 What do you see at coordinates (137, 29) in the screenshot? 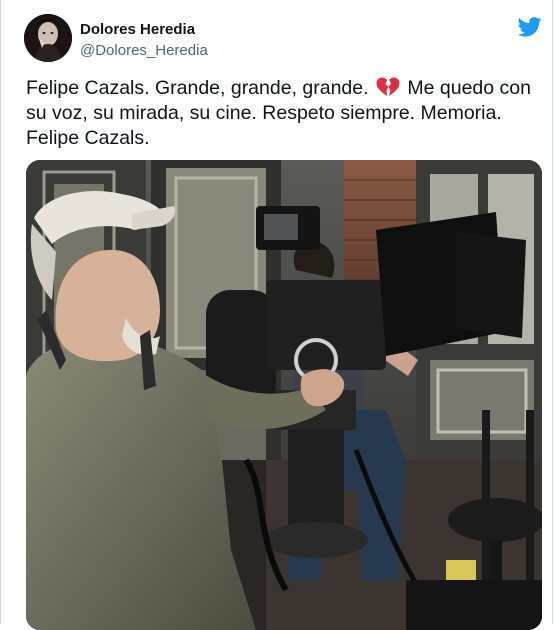
I see `author-display-name: Dolores Heredia` at bounding box center [137, 29].